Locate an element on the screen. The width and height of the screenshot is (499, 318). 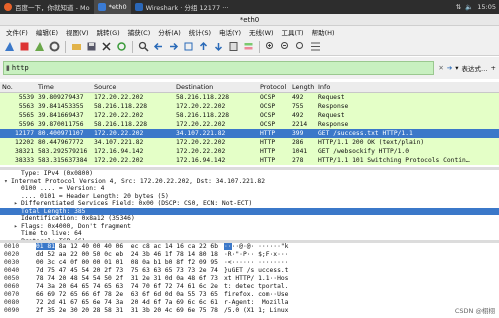
column-header-destination: Destination is located at coordinates (216, 87).